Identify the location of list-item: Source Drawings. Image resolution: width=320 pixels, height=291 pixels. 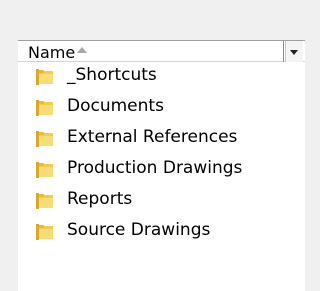
(153, 232).